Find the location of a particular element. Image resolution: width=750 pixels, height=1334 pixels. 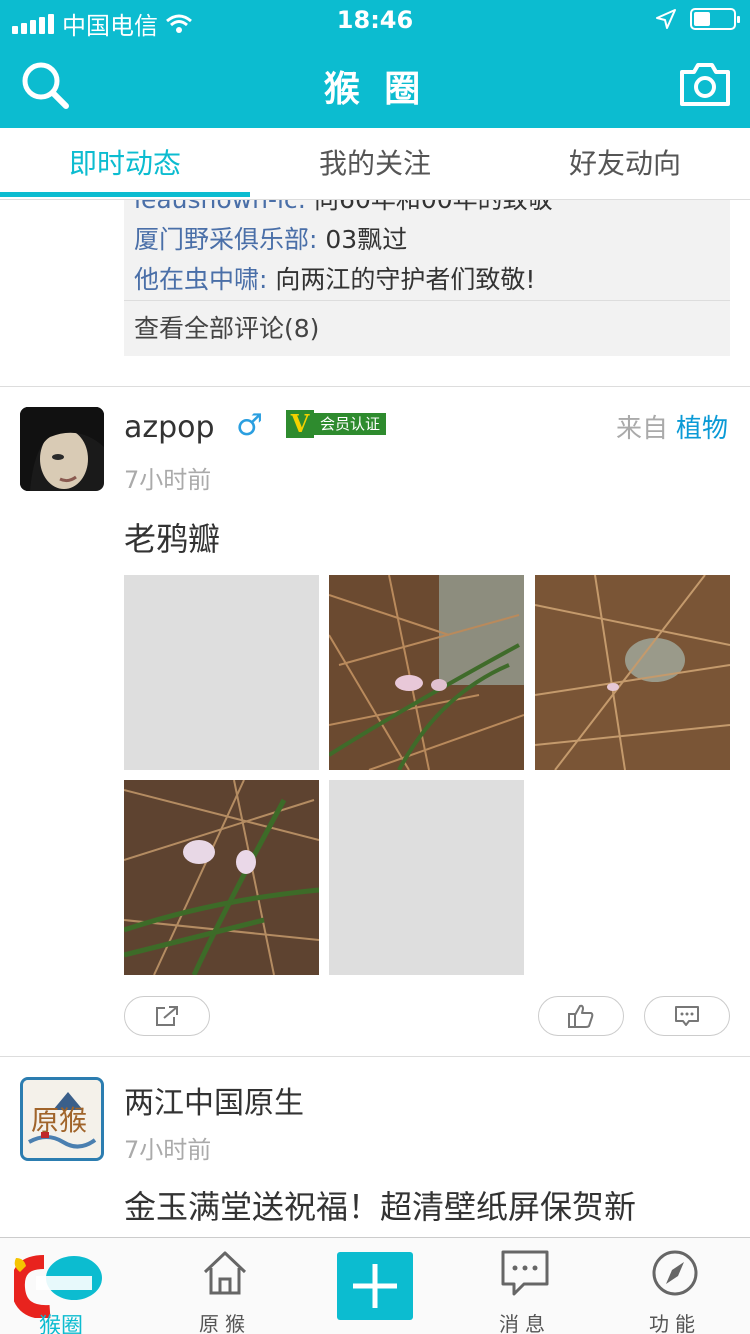

comment-icon is located at coordinates (687, 1016).